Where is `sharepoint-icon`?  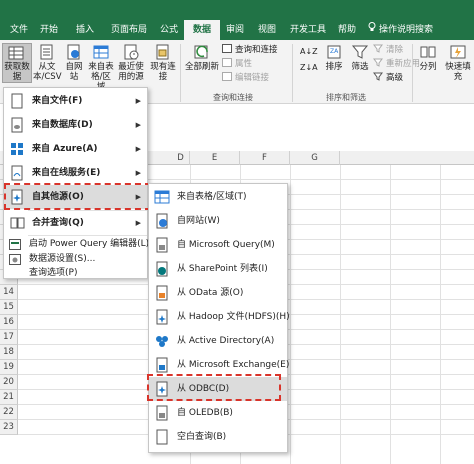
sharepoint-icon is located at coordinates (162, 269).